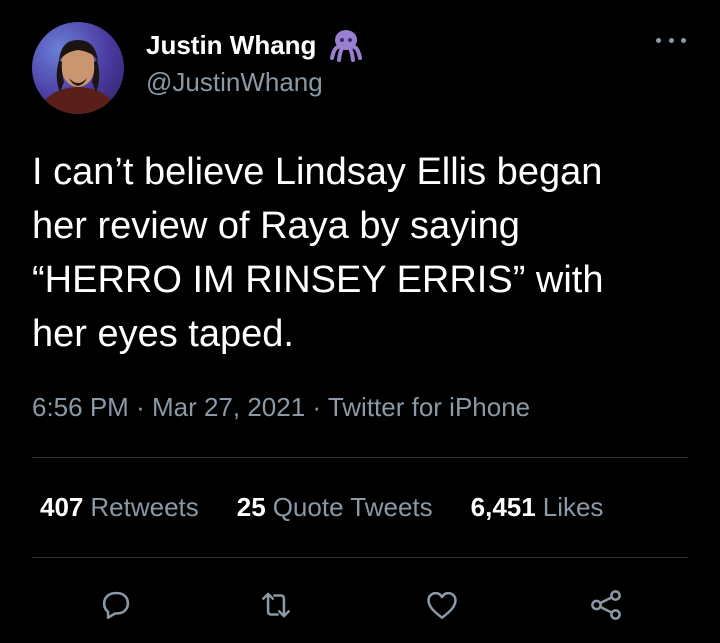 The image size is (720, 643). I want to click on likes-label: Likes, so click(573, 507).